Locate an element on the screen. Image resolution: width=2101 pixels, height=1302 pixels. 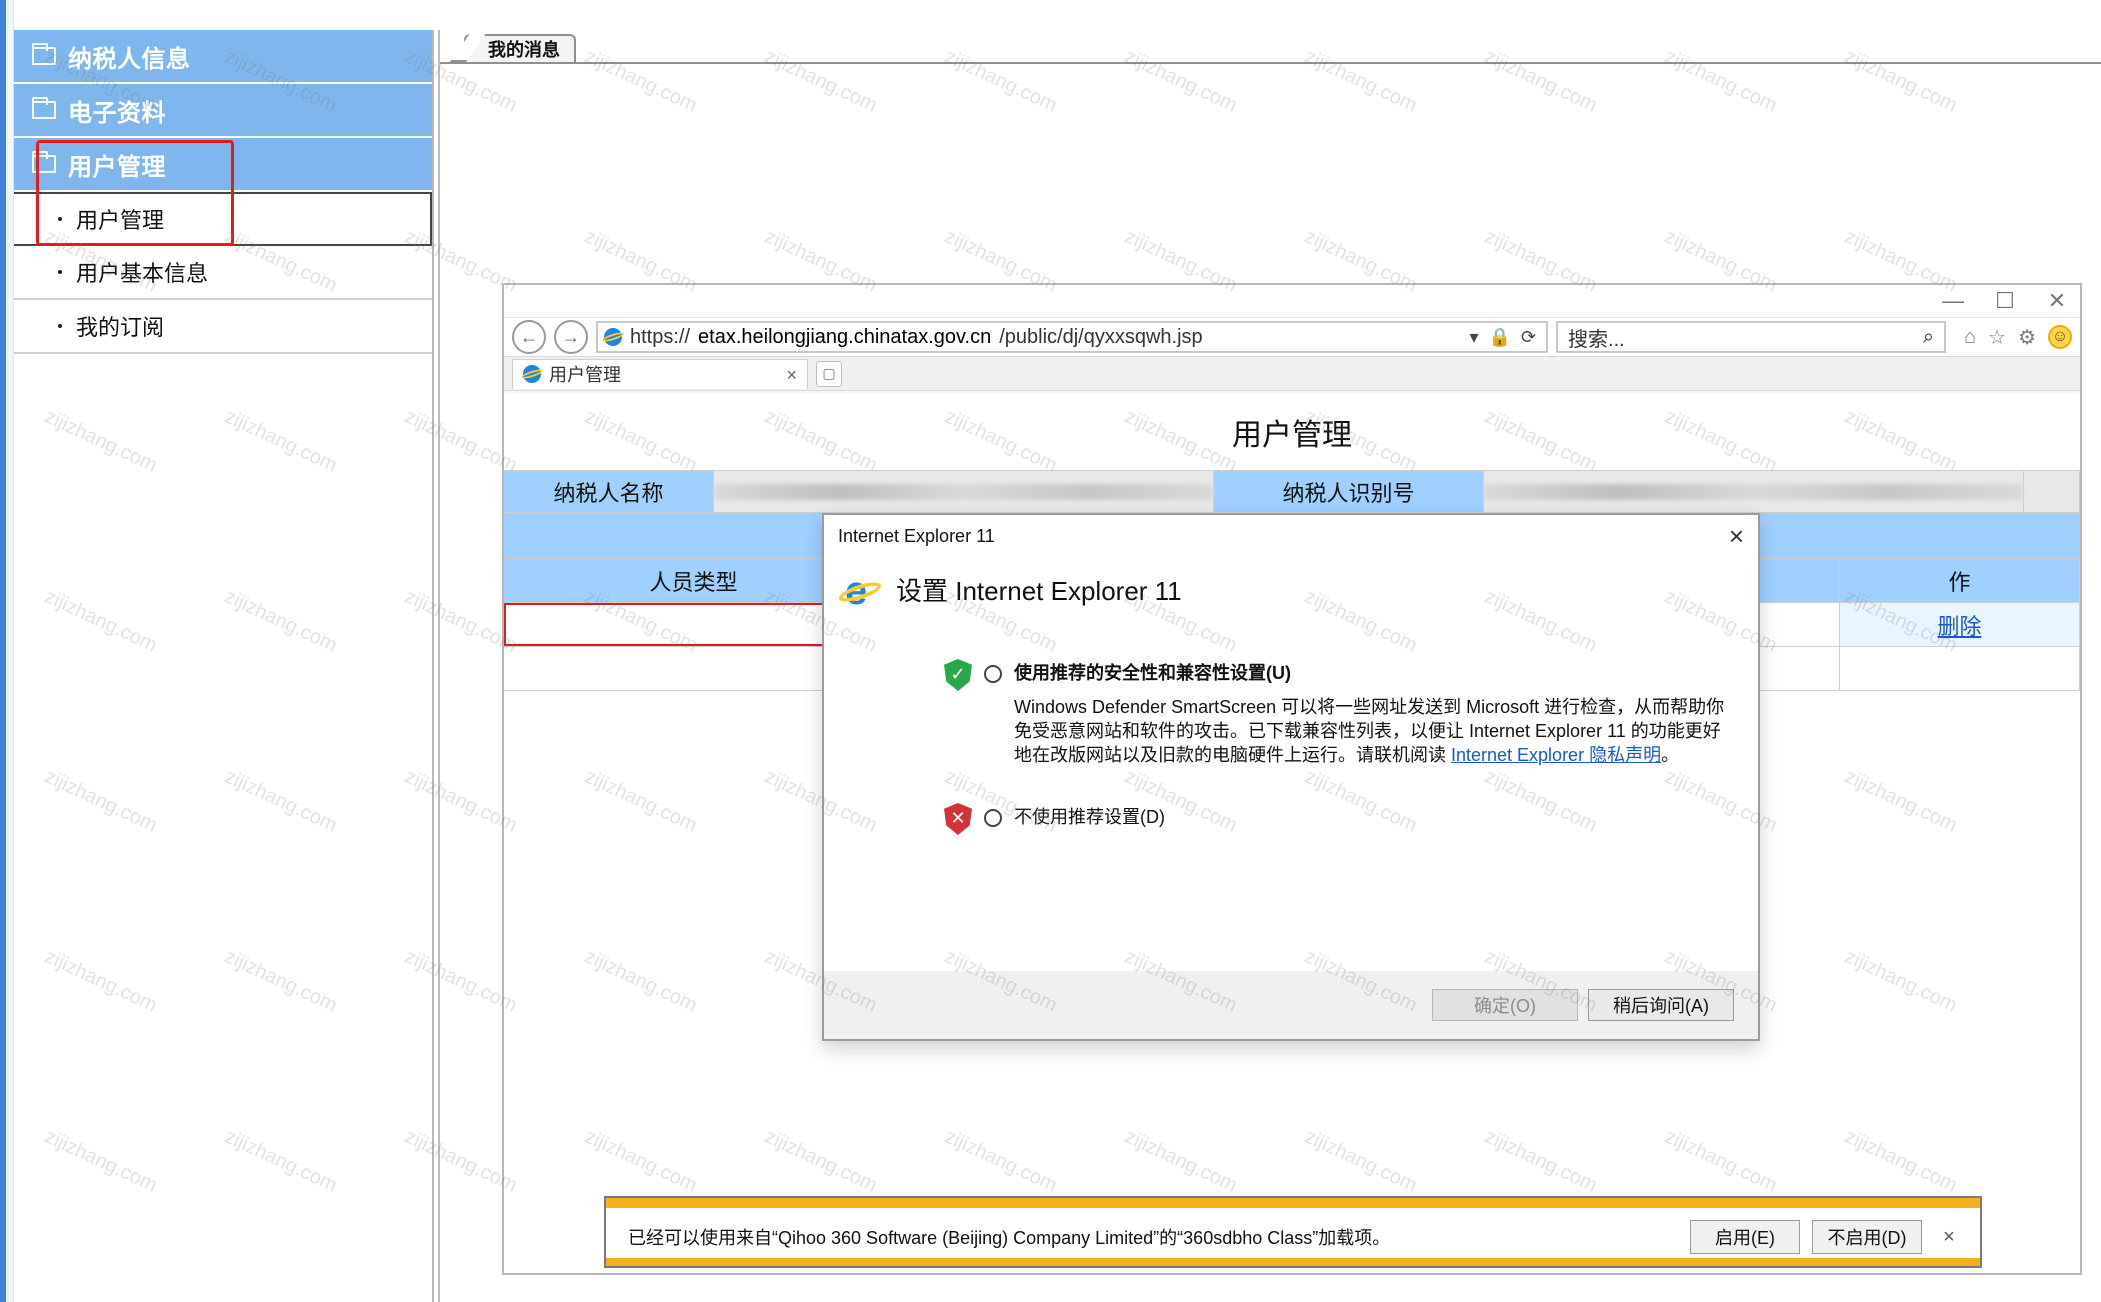
option-not-recommended: ✕ 不使用推荐设置(D) is located at coordinates (1054, 819).